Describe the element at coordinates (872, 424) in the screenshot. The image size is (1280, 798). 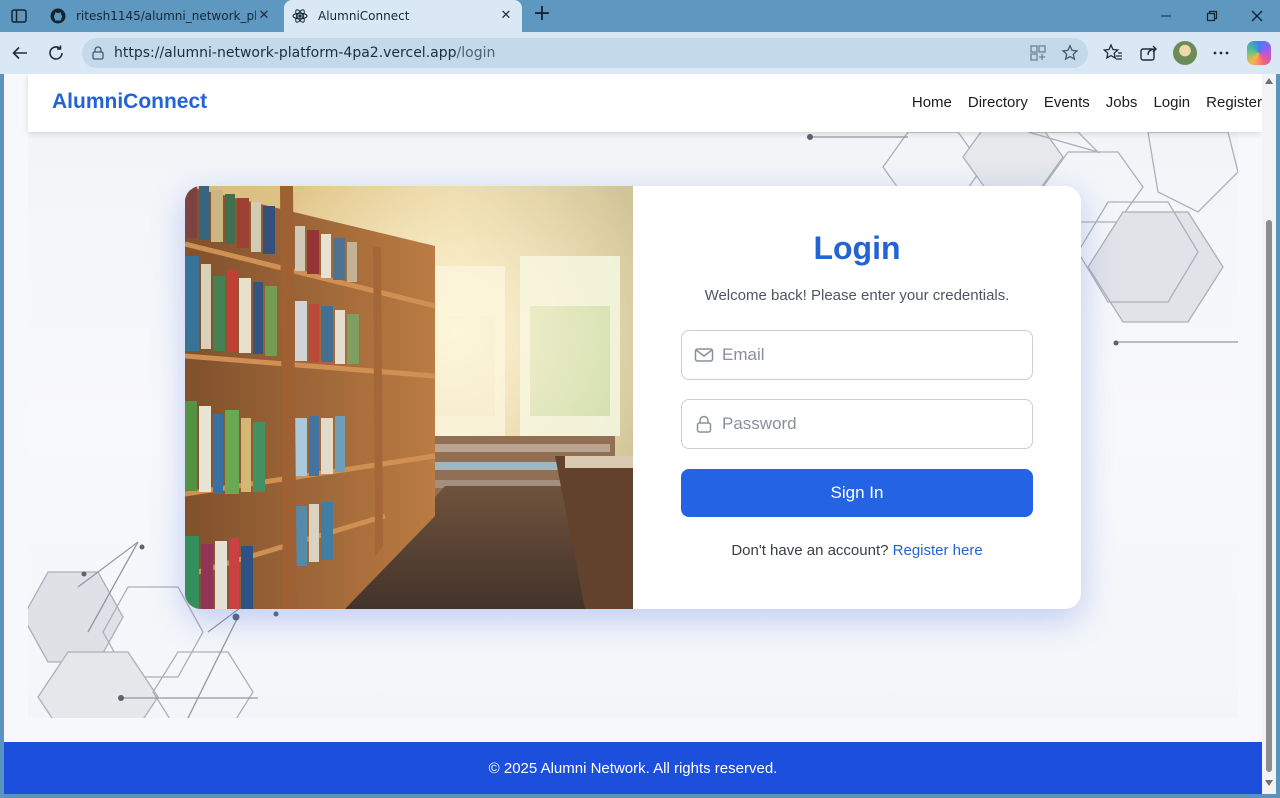
I see `password-input` at that location.